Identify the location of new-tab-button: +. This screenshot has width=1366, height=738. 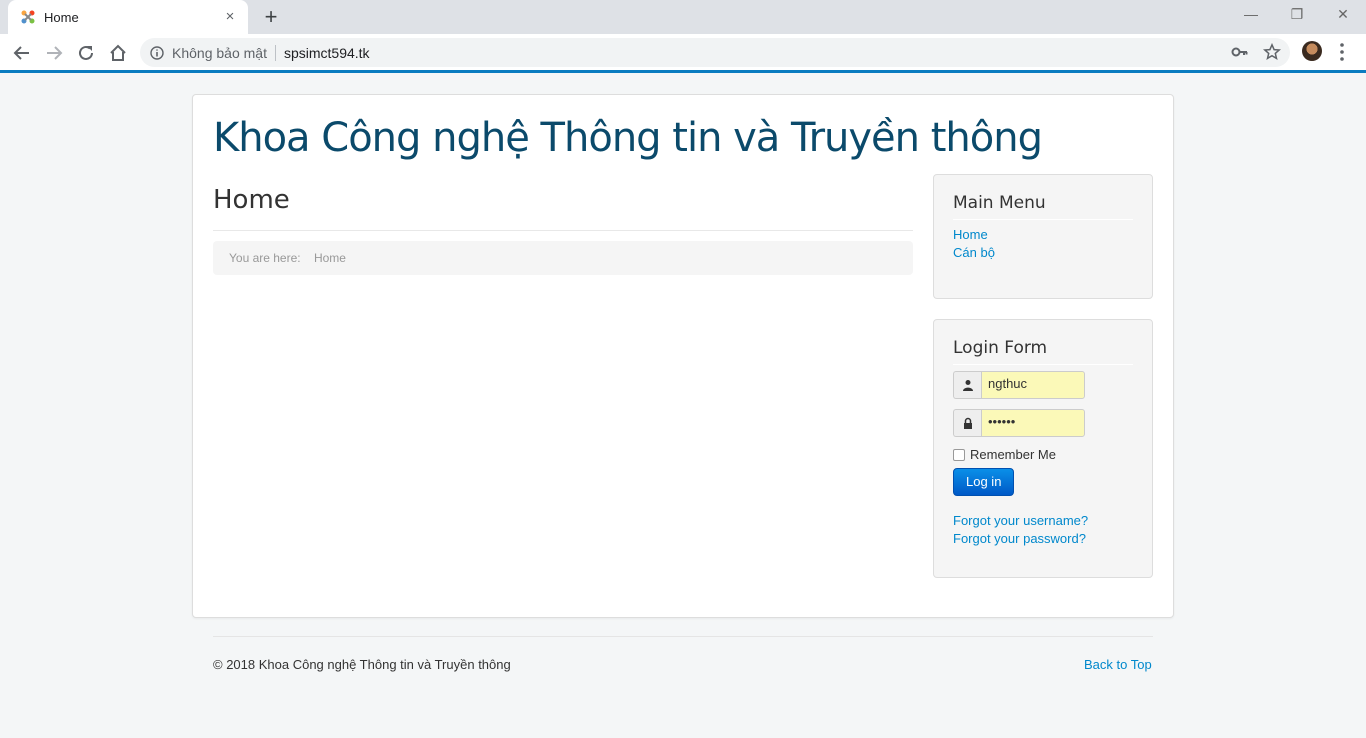
(271, 17).